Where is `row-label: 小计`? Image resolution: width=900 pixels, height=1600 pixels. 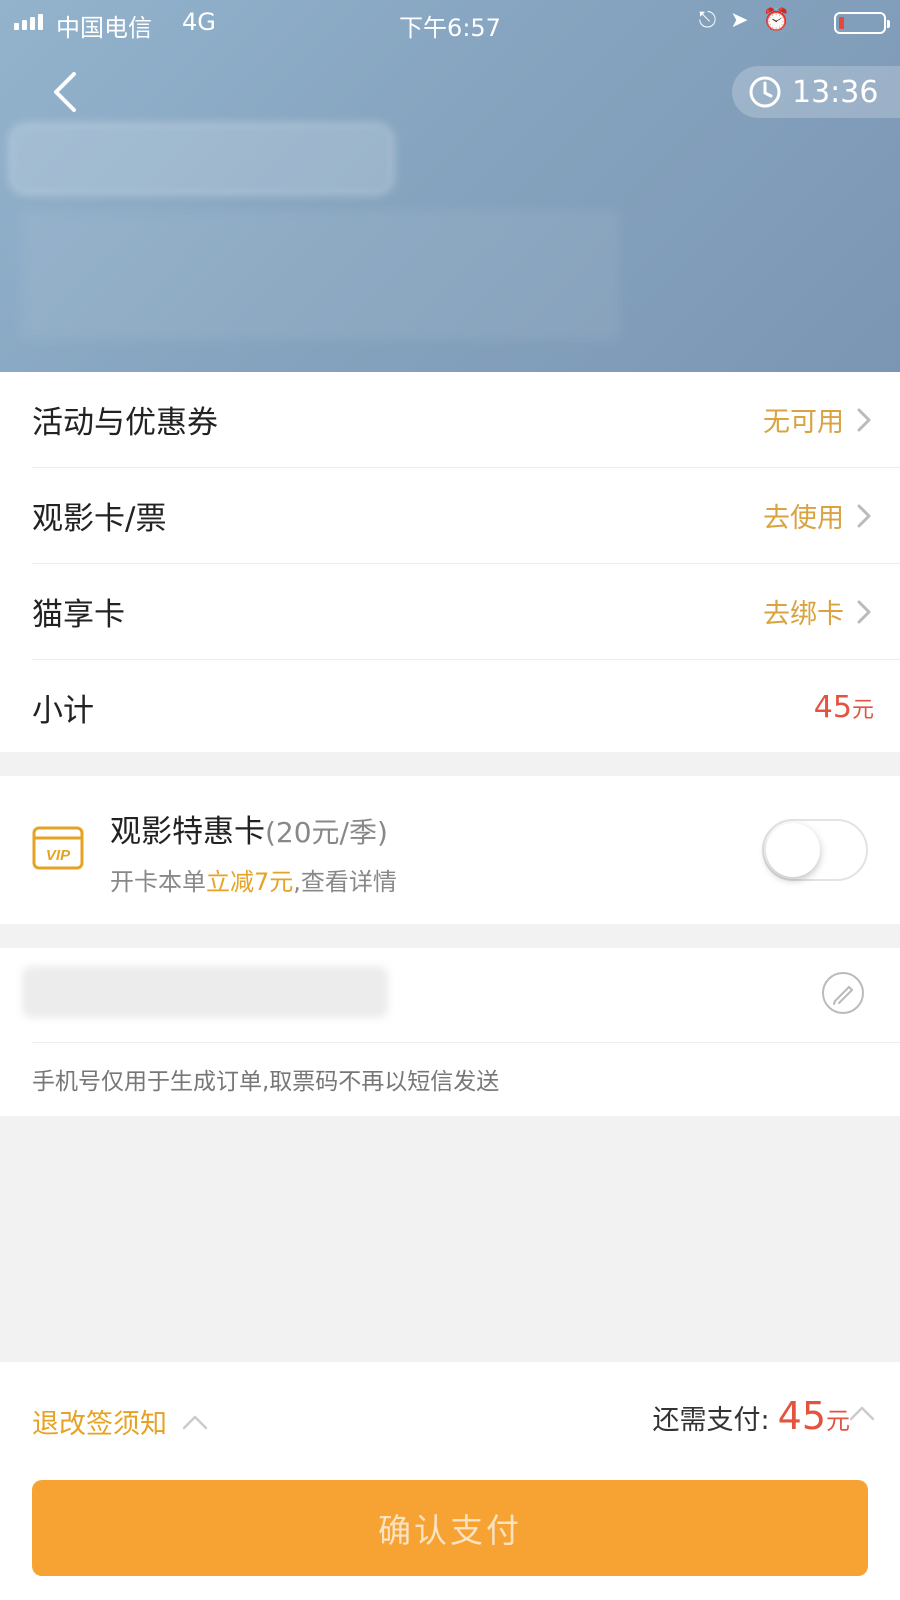 row-label: 小计 is located at coordinates (63, 711).